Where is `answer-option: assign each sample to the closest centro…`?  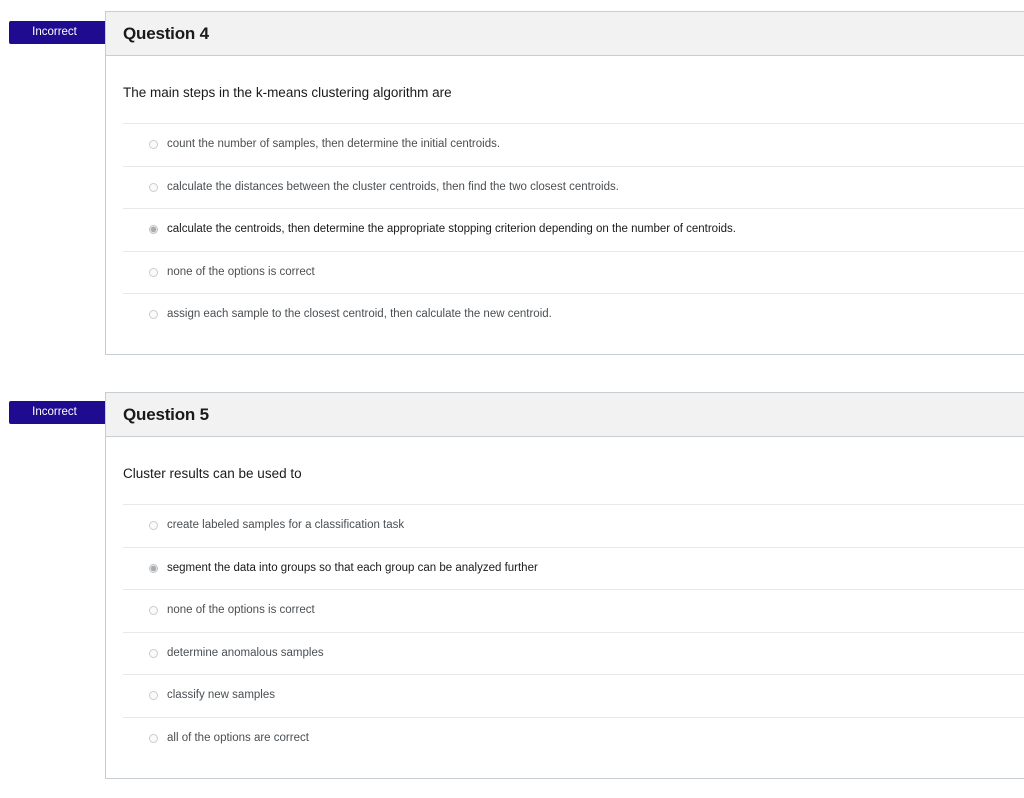
answer-option: assign each sample to the closest centro… is located at coordinates (573, 314).